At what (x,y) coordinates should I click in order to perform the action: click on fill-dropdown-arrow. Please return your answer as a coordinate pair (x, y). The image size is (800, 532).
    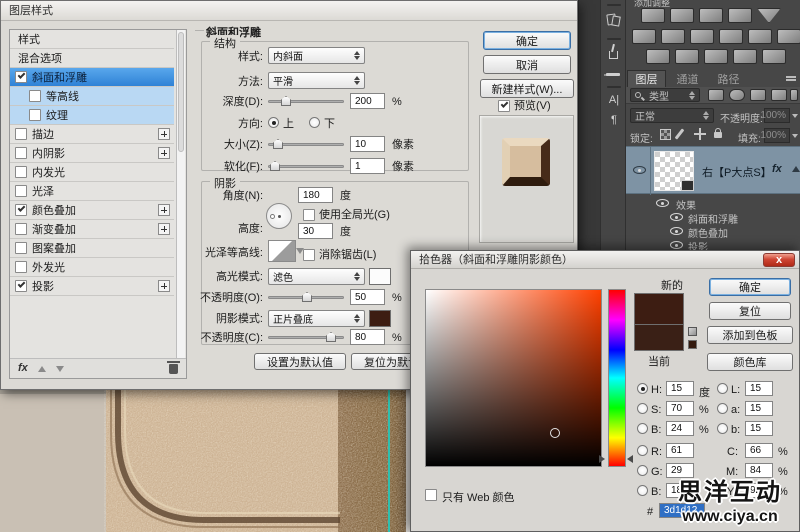
    Looking at the image, I should click on (795, 136).